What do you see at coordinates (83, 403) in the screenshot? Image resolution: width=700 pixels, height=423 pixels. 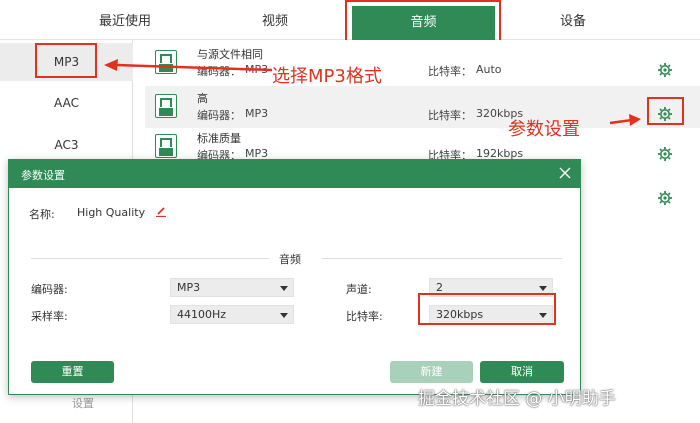 I see `format-list-footer: 设置` at bounding box center [83, 403].